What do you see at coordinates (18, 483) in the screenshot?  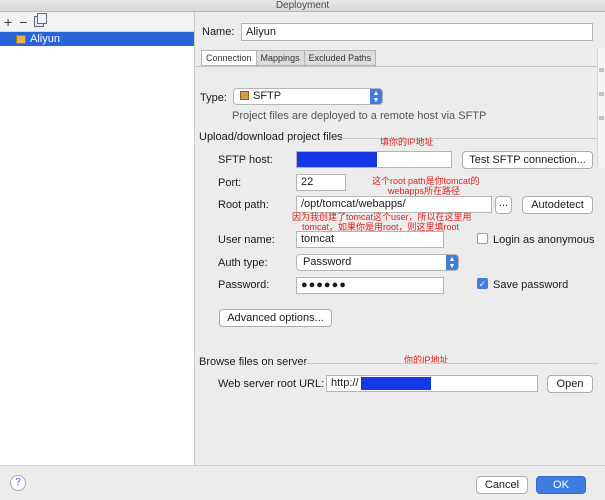 I see `help-button: ?` at bounding box center [18, 483].